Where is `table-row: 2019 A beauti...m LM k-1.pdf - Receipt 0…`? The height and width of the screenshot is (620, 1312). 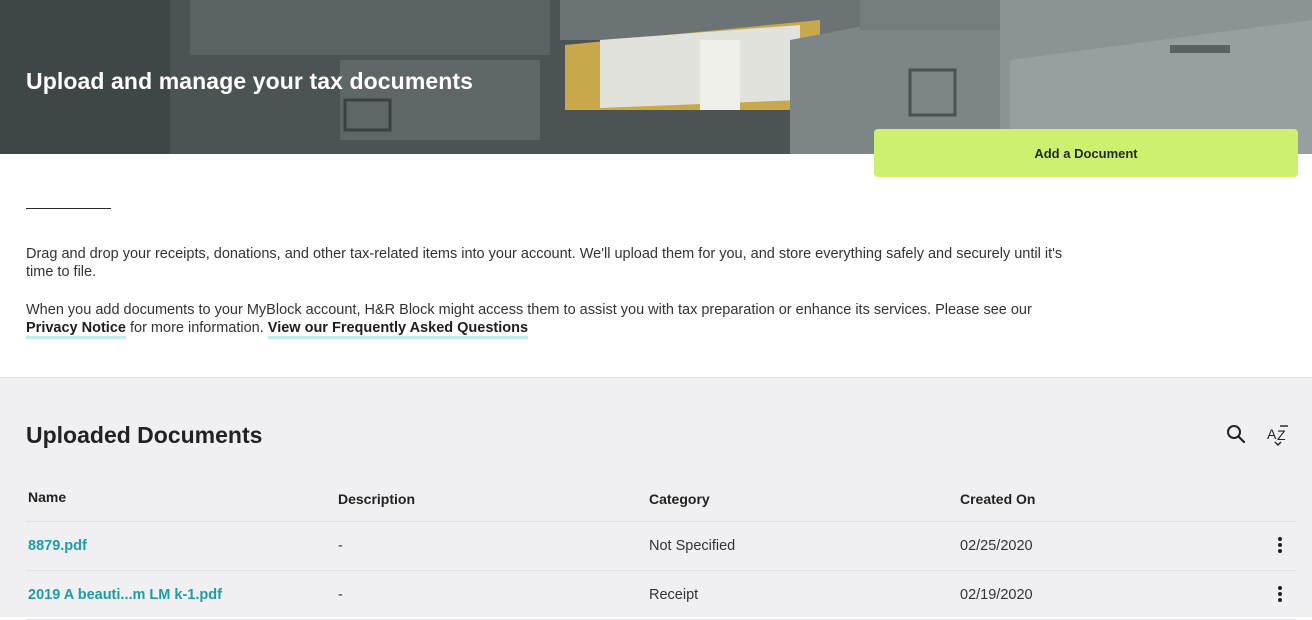
table-row: 2019 A beauti...m LM k-1.pdf - Receipt 0… is located at coordinates (661, 595).